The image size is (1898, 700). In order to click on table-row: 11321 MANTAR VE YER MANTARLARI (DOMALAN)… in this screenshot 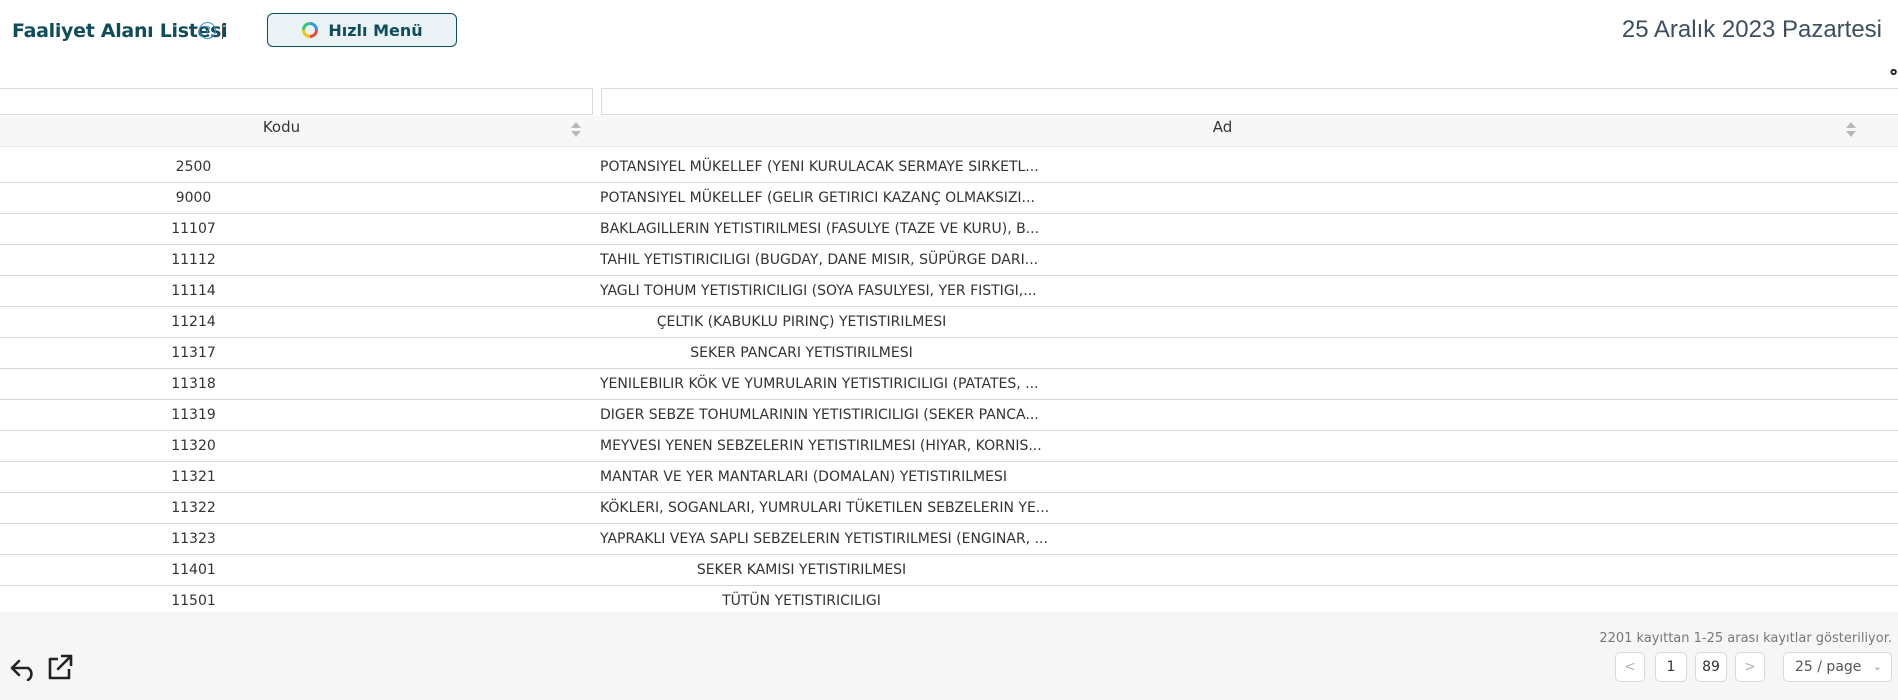, I will do `click(949, 477)`.